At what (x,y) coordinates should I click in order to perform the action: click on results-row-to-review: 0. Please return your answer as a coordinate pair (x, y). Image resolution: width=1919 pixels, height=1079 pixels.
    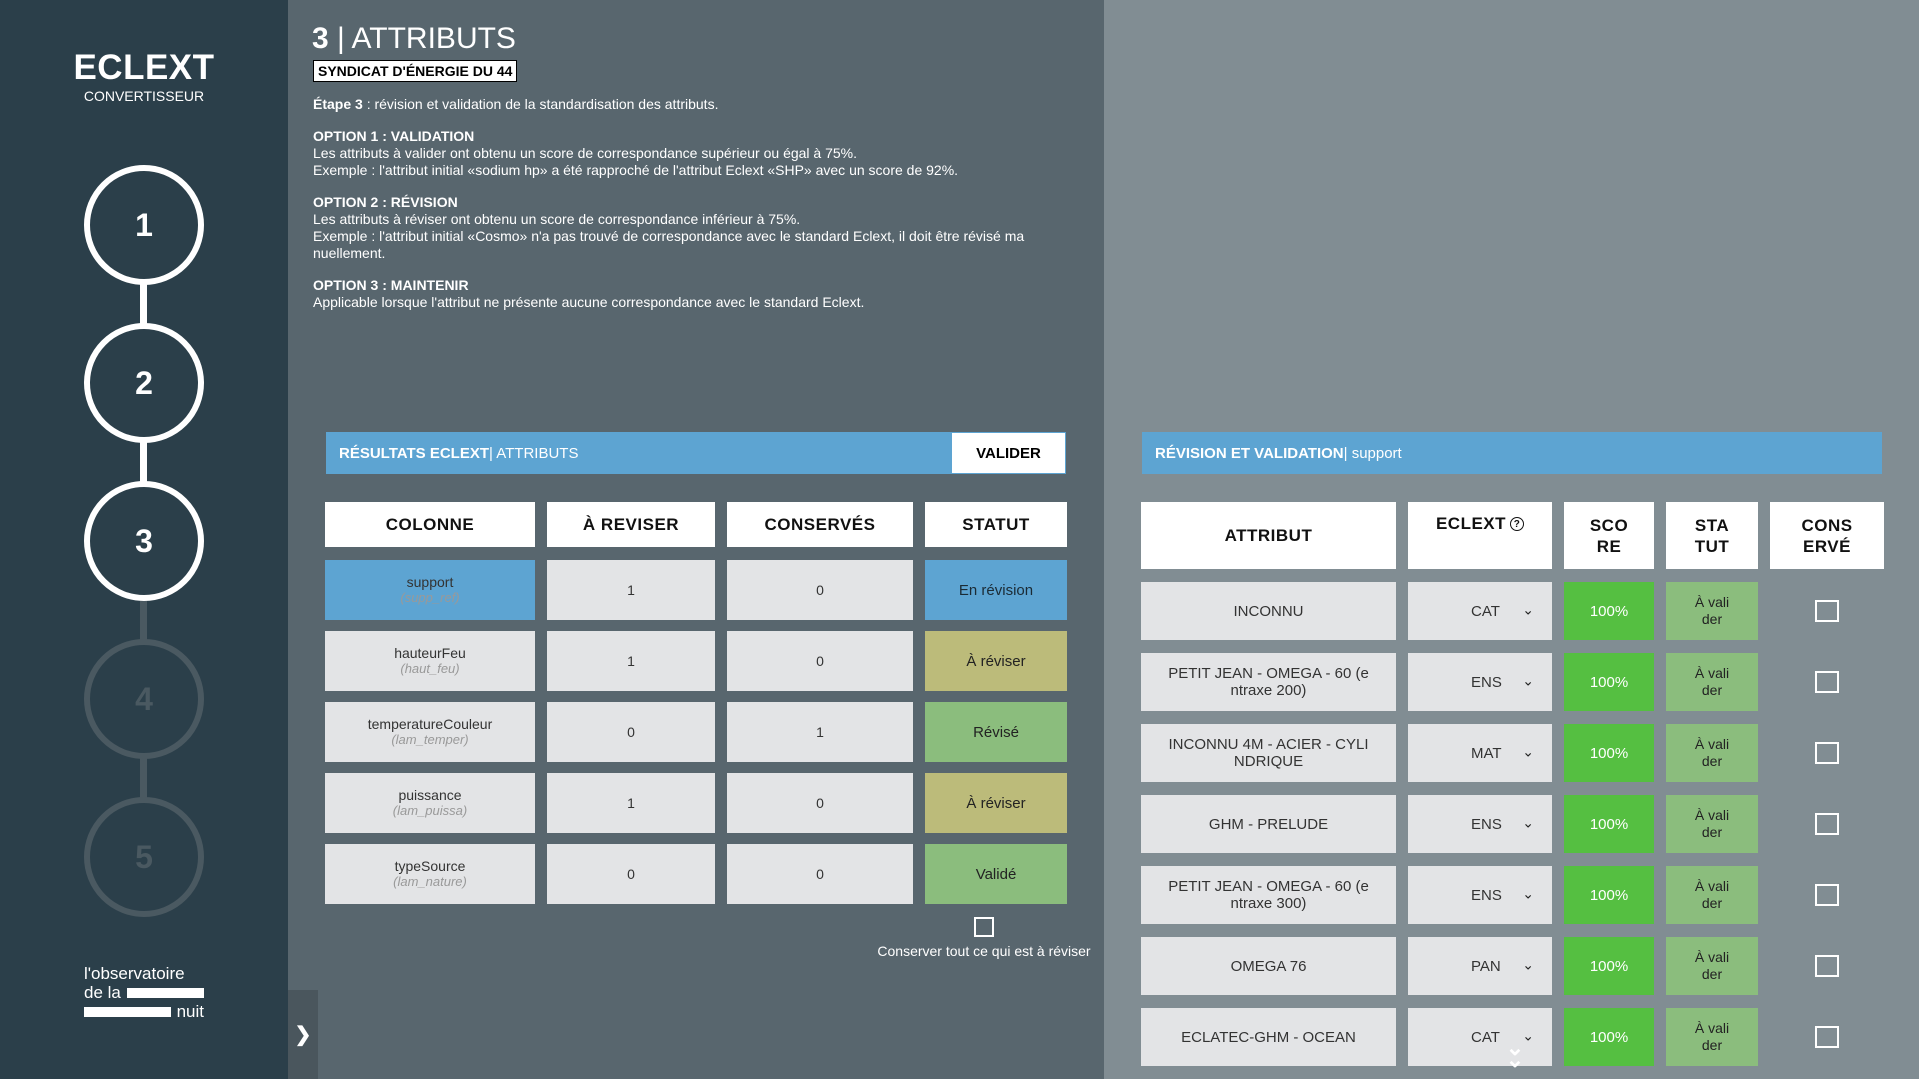
    Looking at the image, I should click on (631, 874).